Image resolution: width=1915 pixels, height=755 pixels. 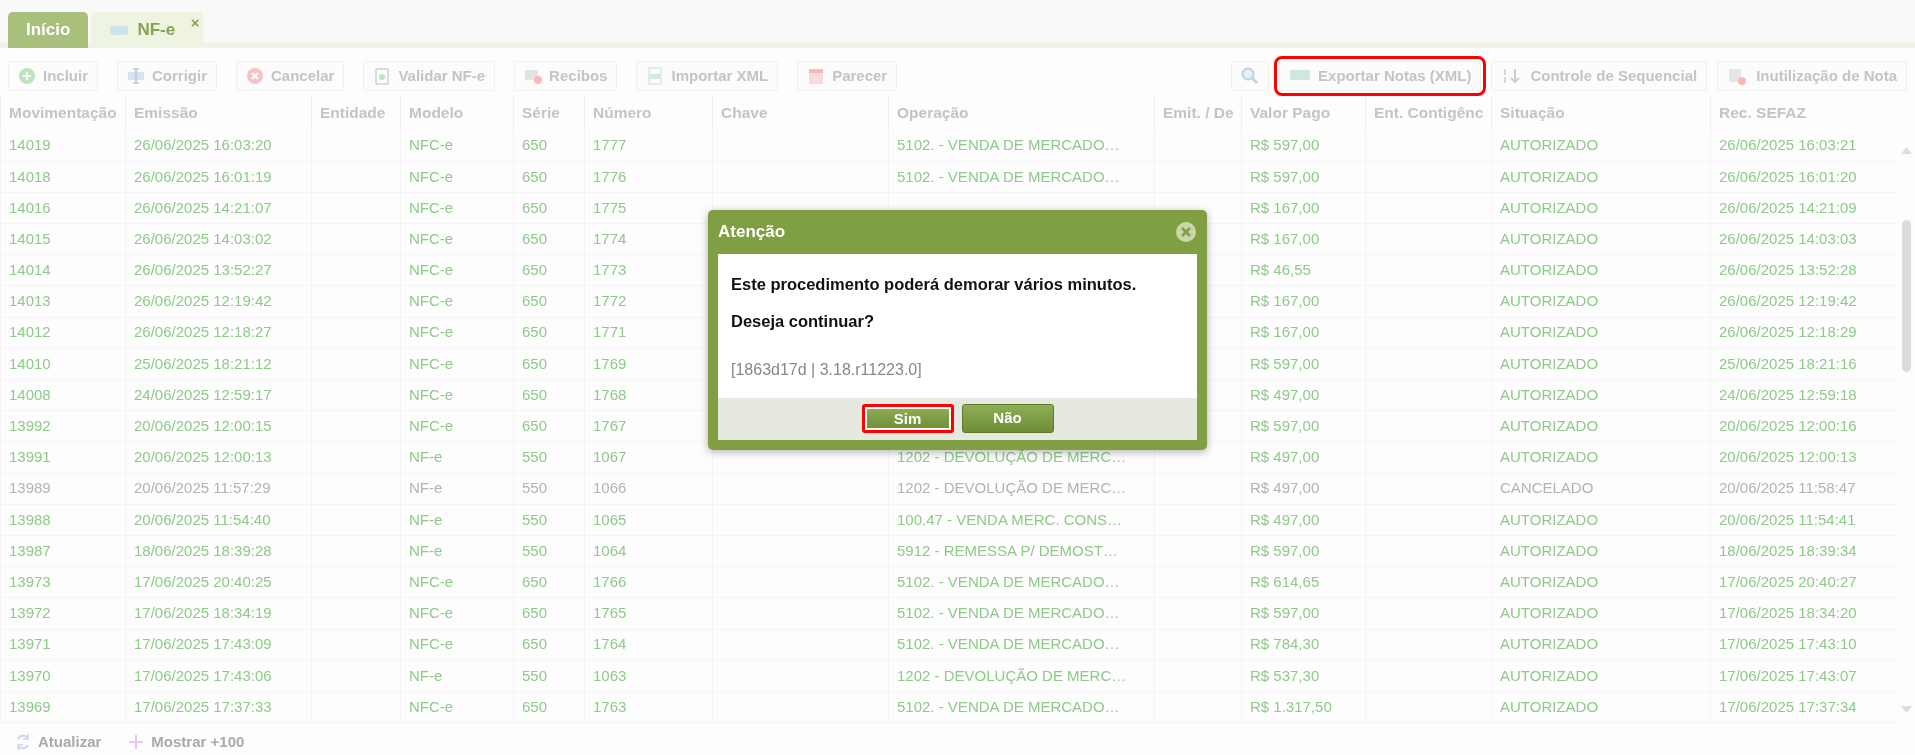 I want to click on table-cell: 1767, so click(x=610, y=426).